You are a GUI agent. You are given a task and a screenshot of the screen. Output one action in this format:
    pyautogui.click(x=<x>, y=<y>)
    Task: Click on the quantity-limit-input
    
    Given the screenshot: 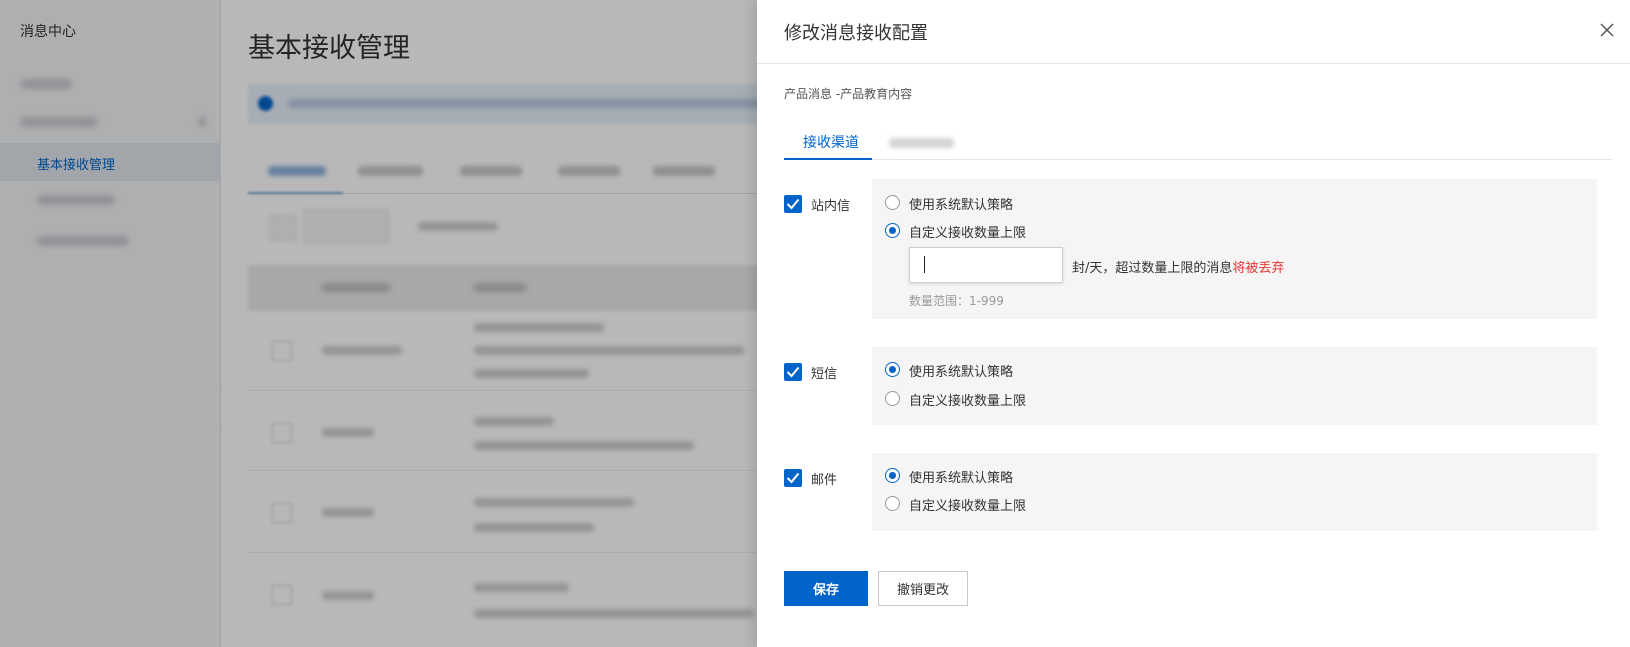 What is the action you would take?
    pyautogui.click(x=986, y=265)
    